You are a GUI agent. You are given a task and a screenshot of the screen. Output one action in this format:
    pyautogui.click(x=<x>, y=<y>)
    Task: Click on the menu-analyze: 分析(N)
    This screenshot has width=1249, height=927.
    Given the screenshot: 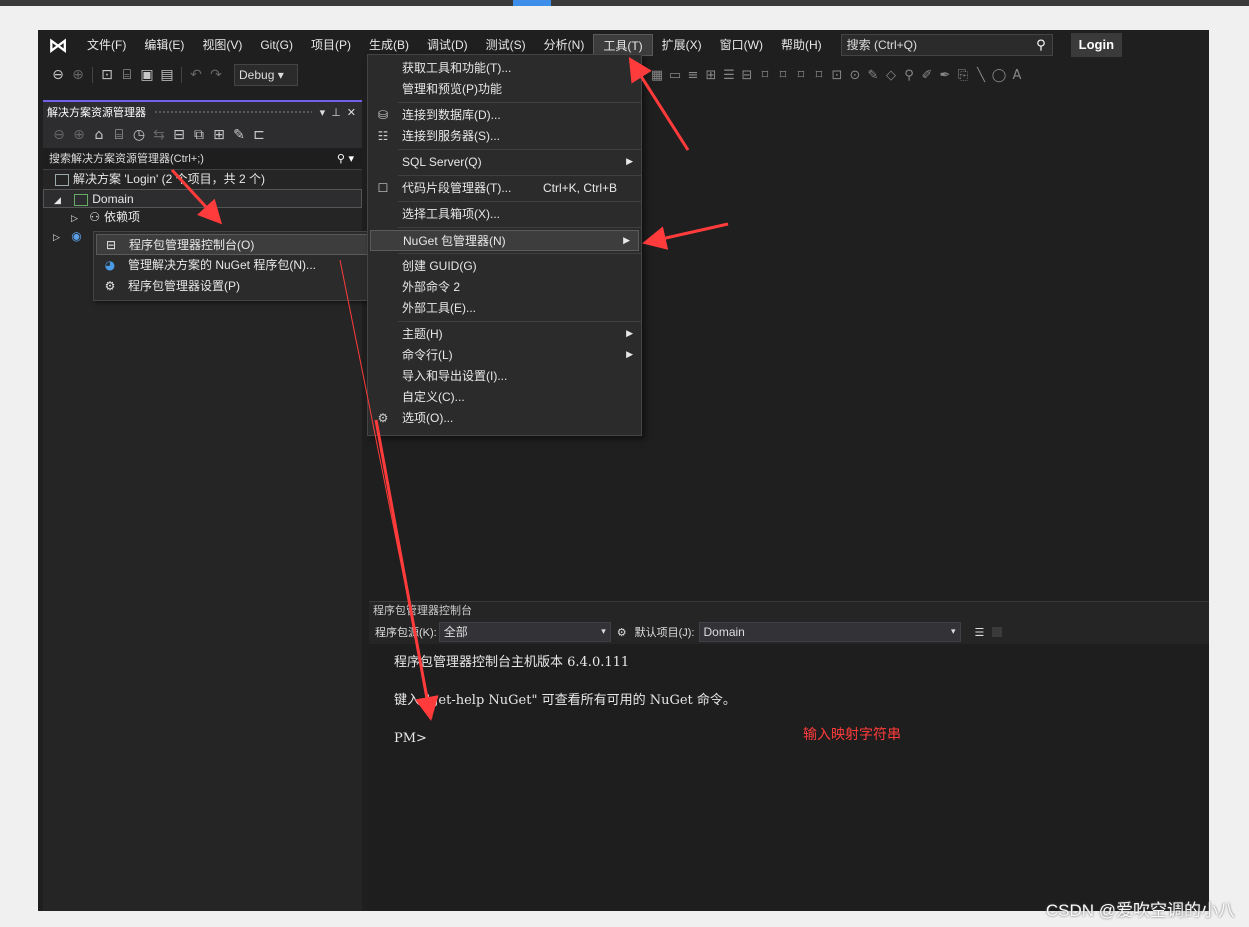 What is the action you would take?
    pyautogui.click(x=564, y=45)
    